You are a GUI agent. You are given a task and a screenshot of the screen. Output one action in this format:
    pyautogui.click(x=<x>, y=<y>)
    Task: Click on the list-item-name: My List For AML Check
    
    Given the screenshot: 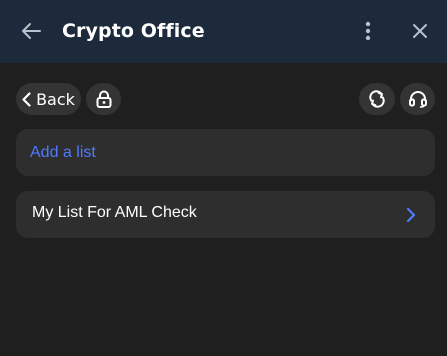 What is the action you would take?
    pyautogui.click(x=114, y=212)
    